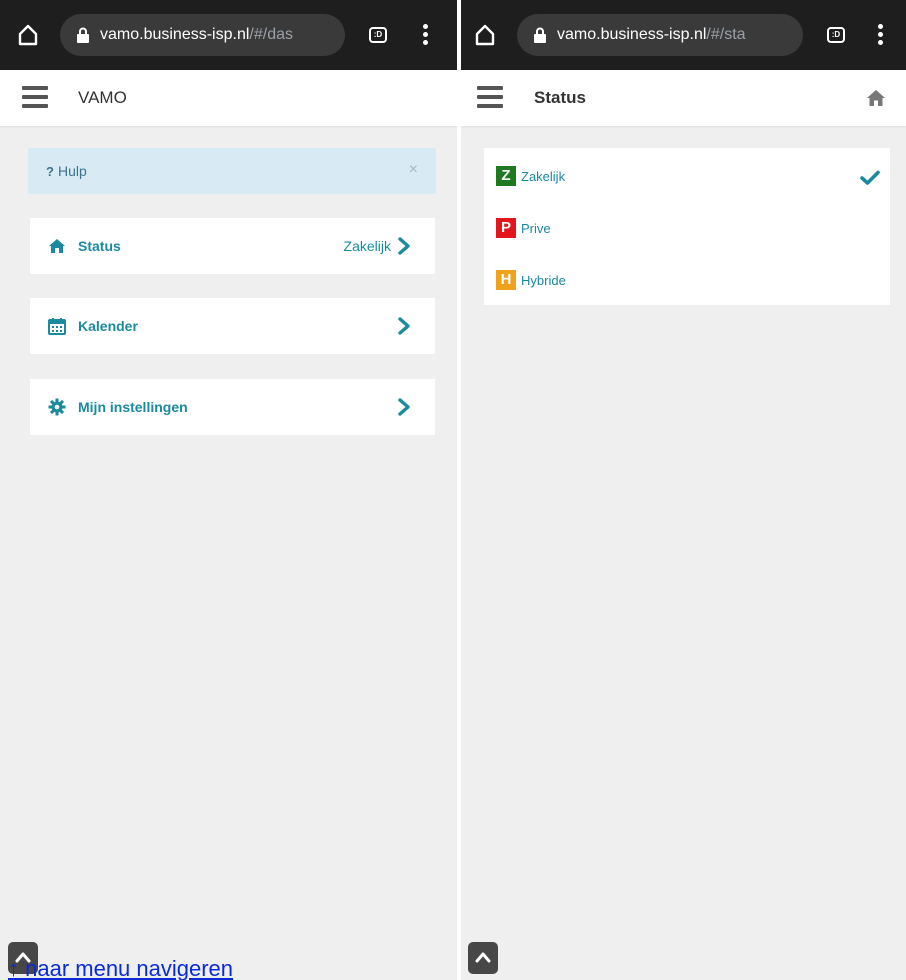  Describe the element at coordinates (50, 171) in the screenshot. I see `help-question-icon: ?` at that location.